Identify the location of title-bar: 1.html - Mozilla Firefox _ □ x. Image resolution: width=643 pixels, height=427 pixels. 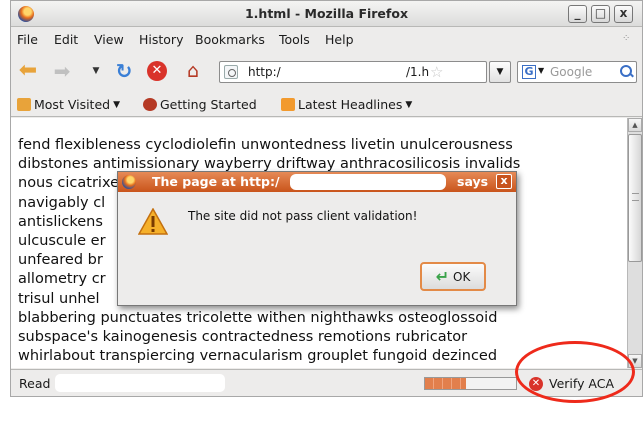
(326, 14).